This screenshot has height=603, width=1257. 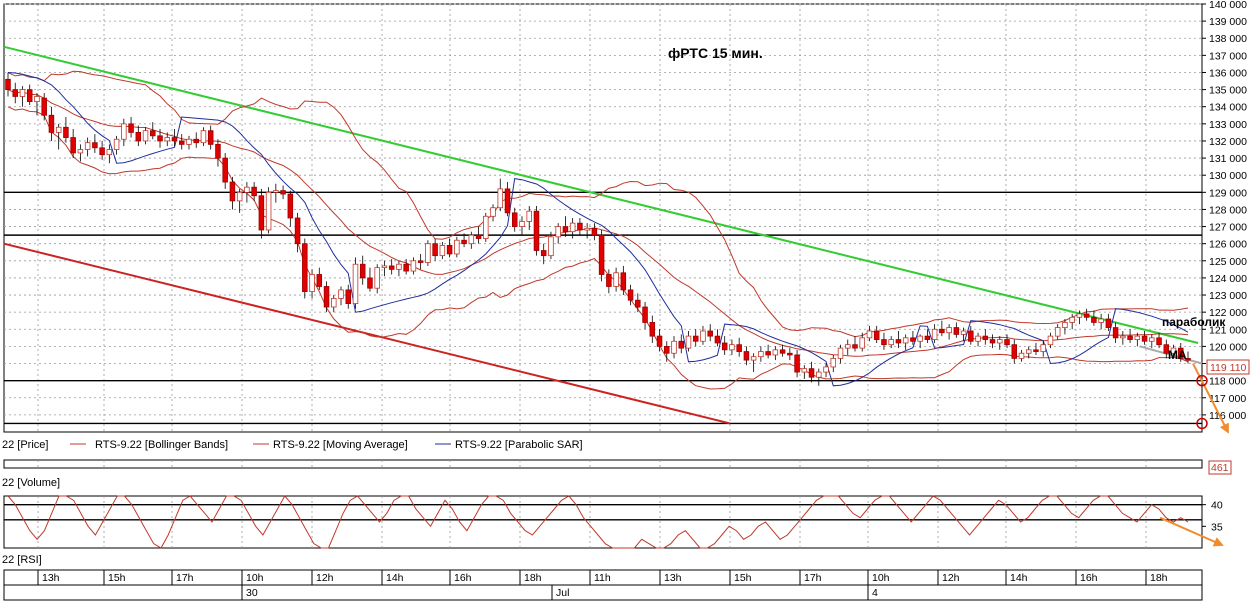 What do you see at coordinates (1228, 142) in the screenshot?
I see `price-tick-label: 132 000` at bounding box center [1228, 142].